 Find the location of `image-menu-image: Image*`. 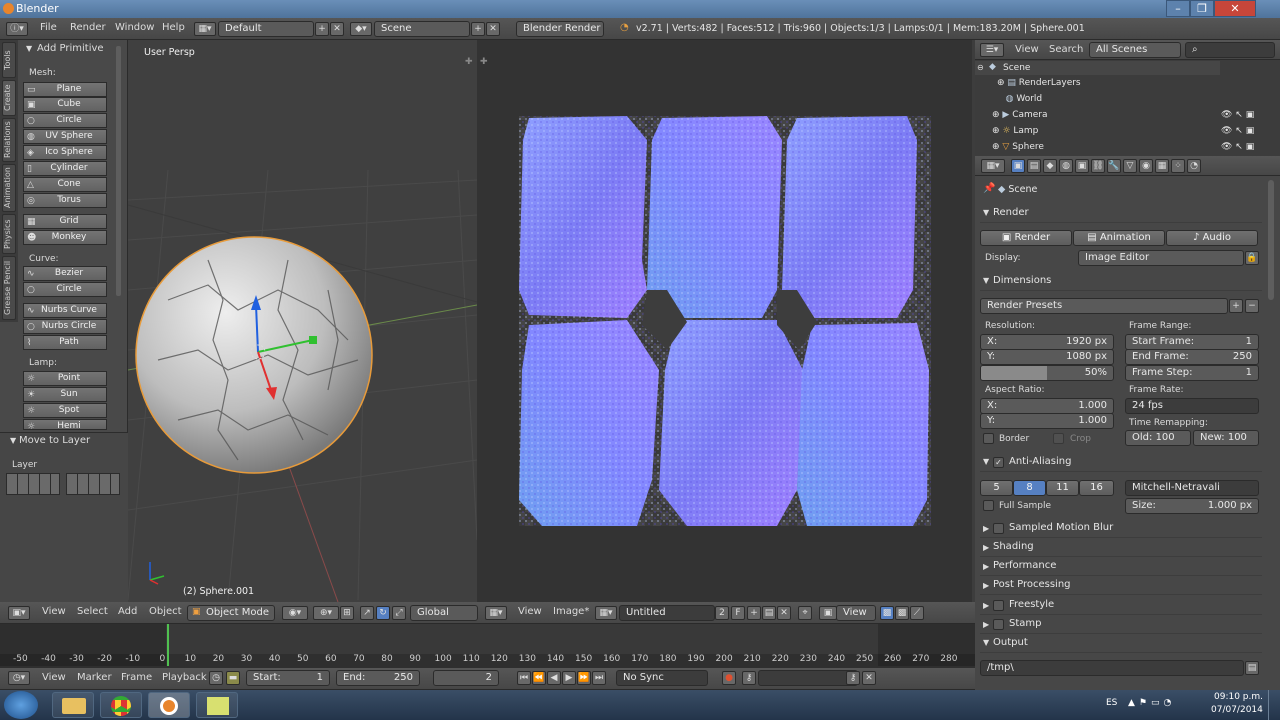

image-menu-image: Image* is located at coordinates (571, 611).